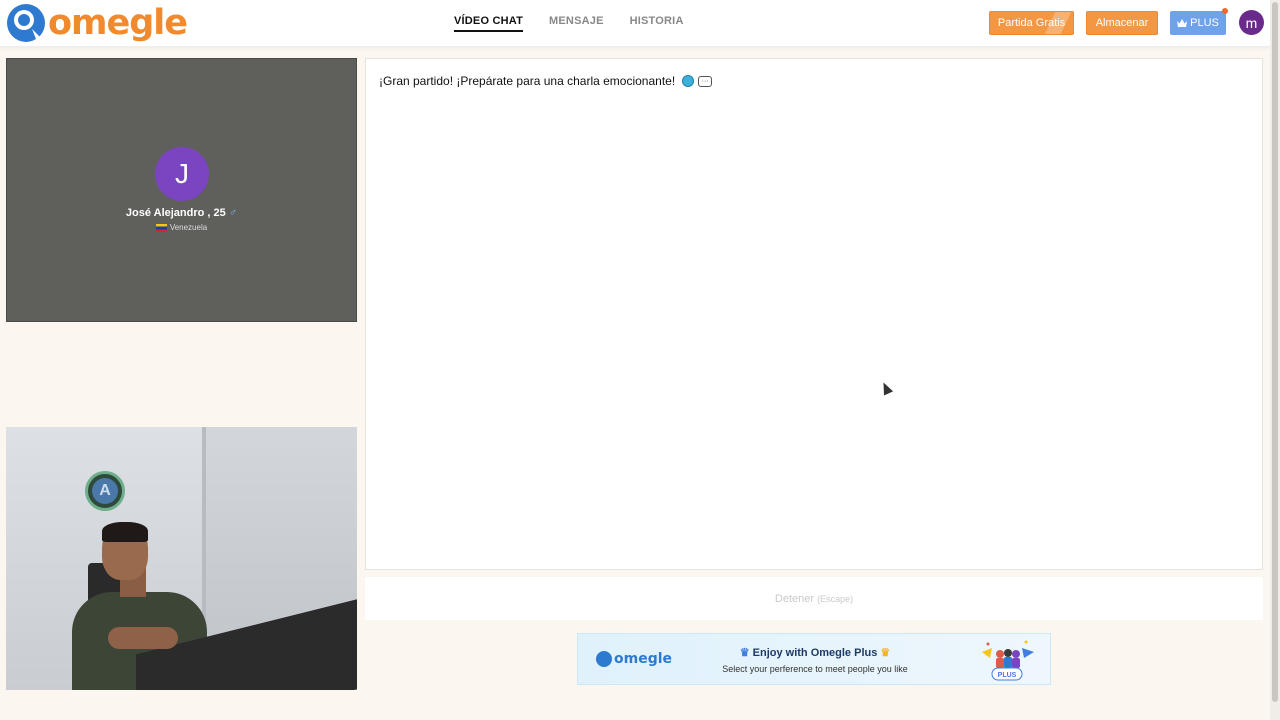 The image size is (1280, 720). Describe the element at coordinates (1275, 352) in the screenshot. I see `scrollbar-thumb` at that location.